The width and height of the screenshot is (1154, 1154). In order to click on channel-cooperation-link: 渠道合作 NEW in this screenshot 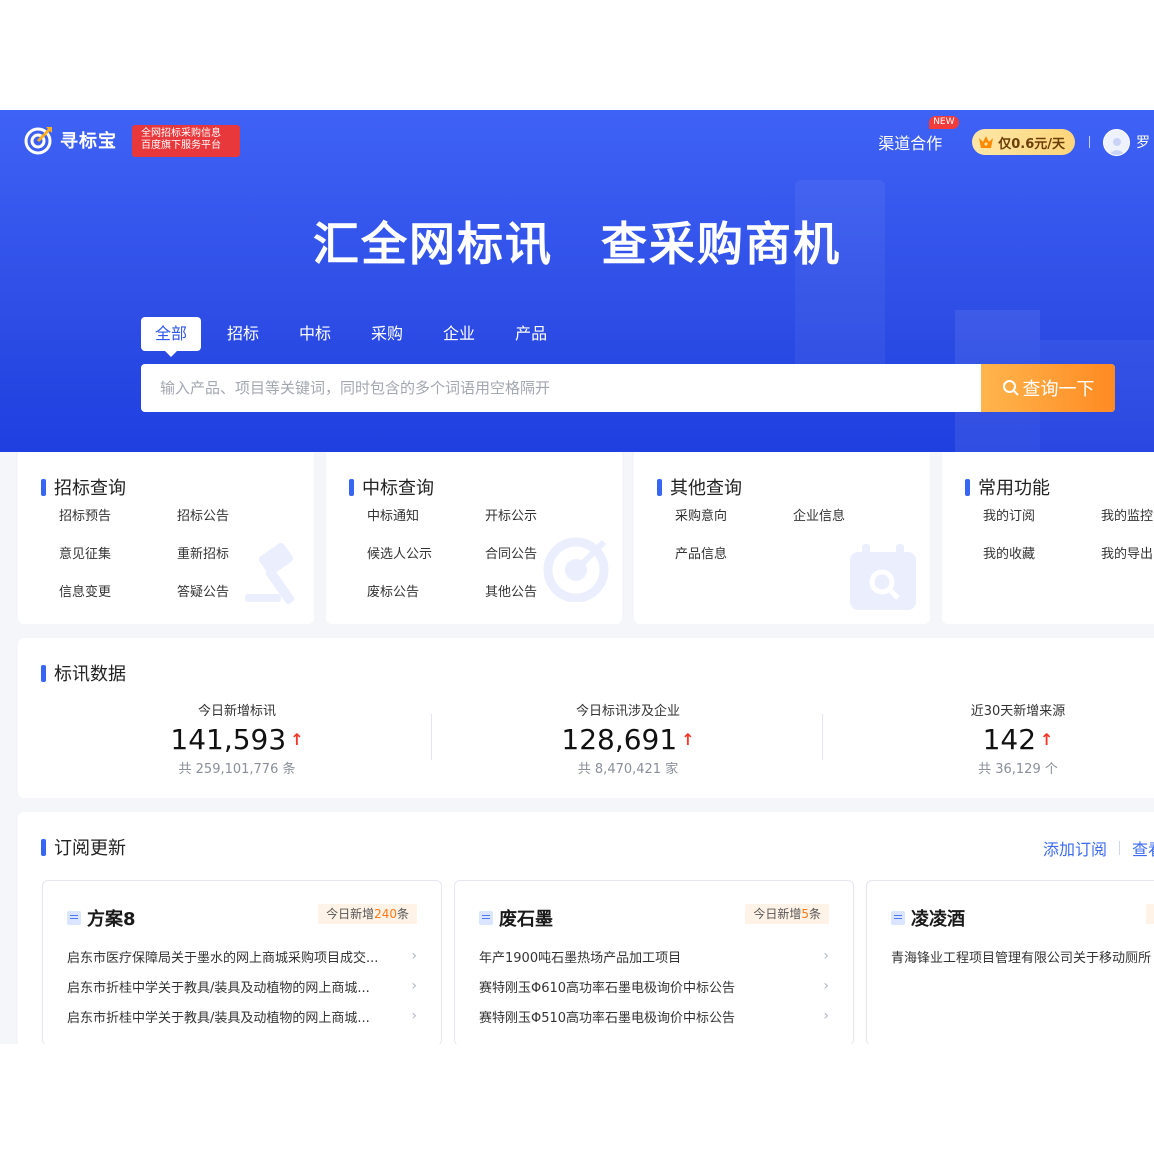, I will do `click(918, 135)`.